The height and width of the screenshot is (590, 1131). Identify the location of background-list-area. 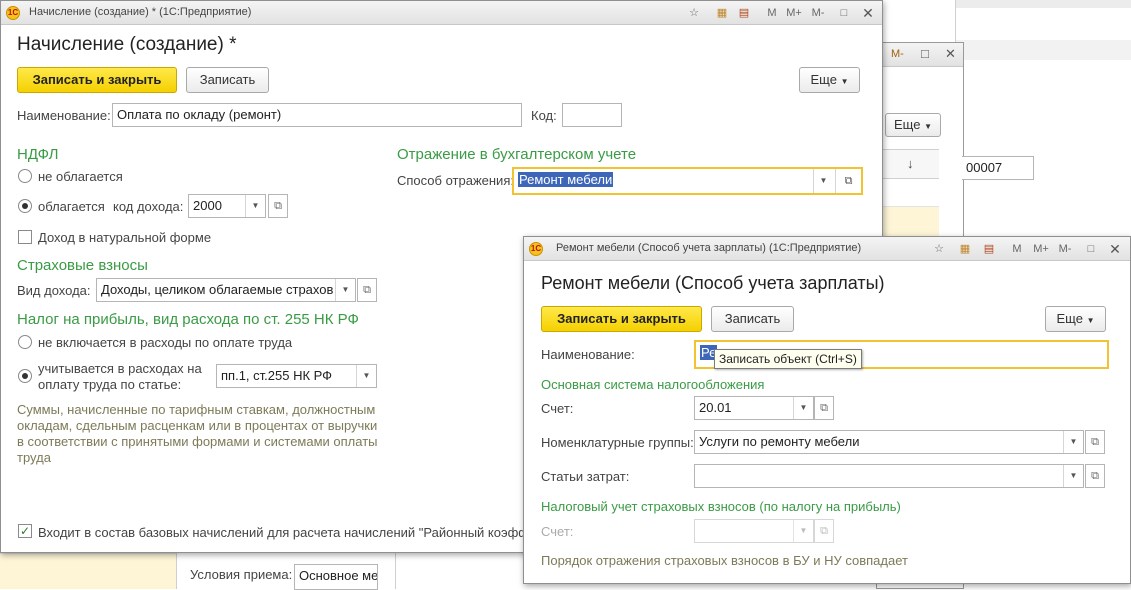
(88, 571).